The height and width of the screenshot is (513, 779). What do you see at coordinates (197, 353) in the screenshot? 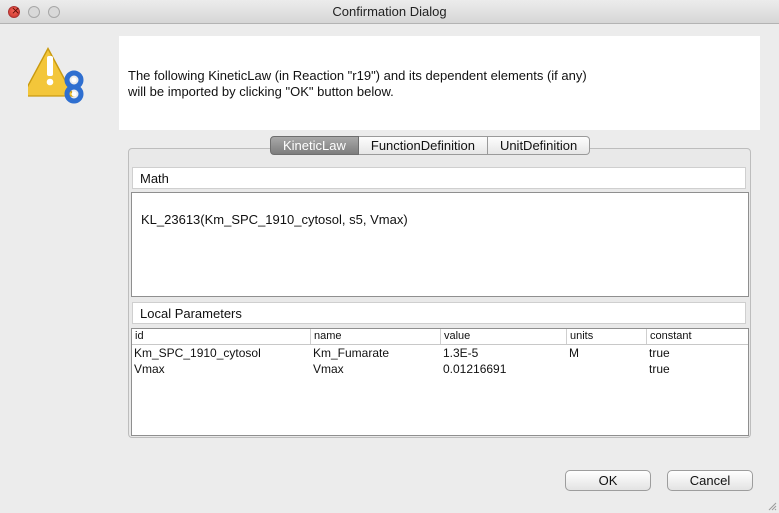
I see `cell-id: Km_SPC_1910_cytosol` at bounding box center [197, 353].